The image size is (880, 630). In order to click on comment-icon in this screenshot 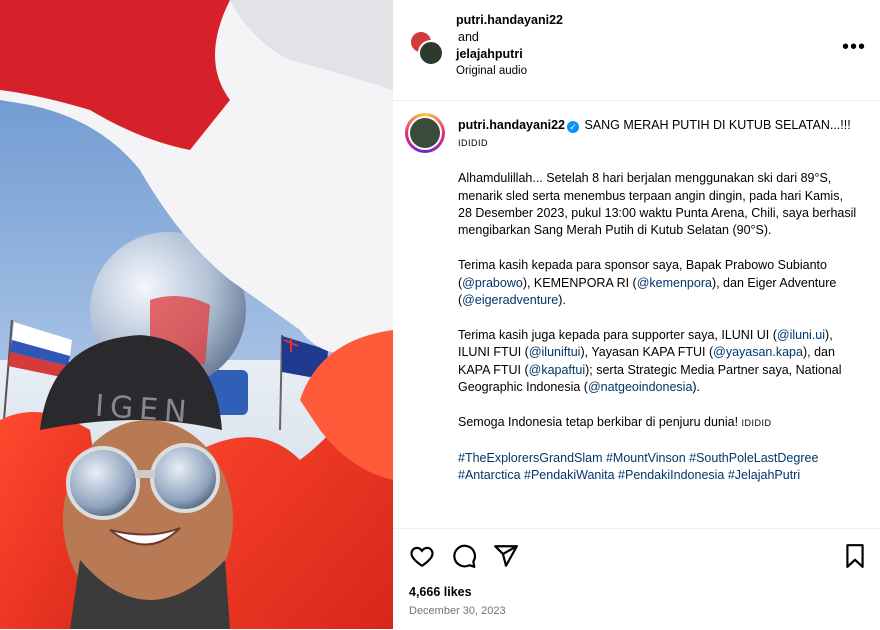, I will do `click(464, 556)`.